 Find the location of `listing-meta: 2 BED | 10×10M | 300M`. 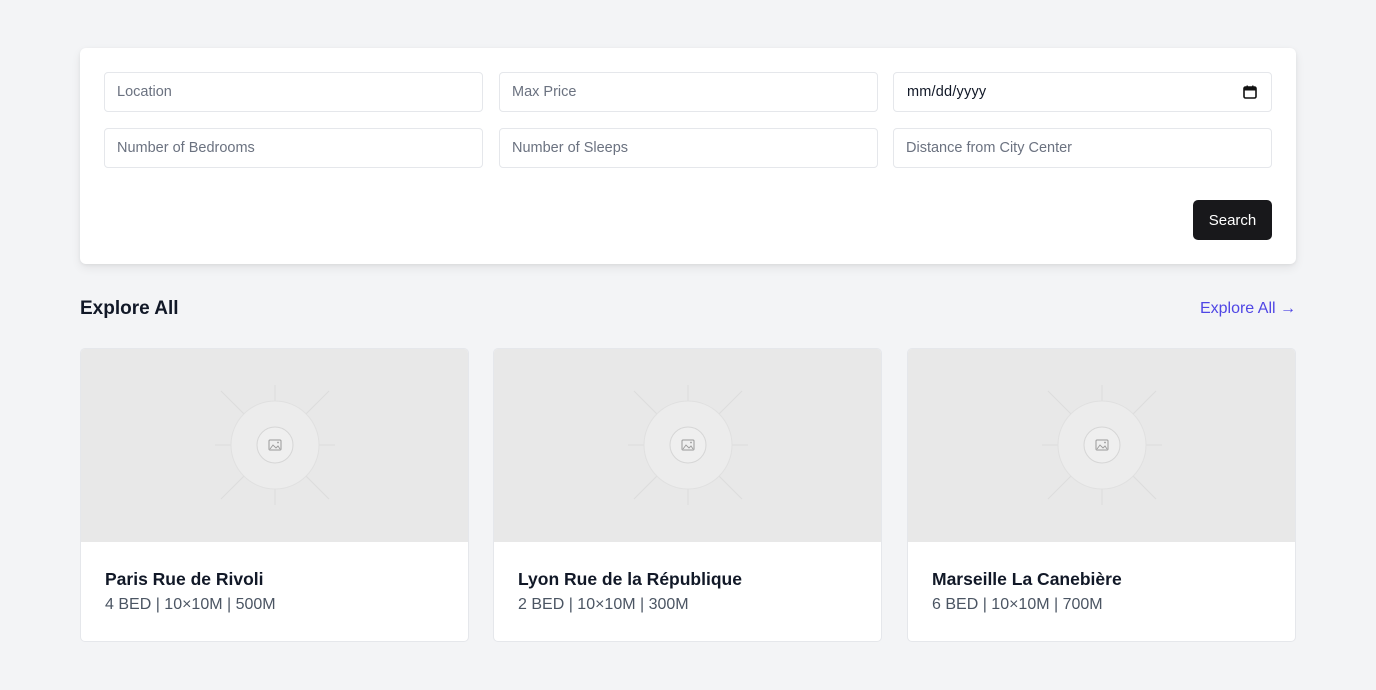

listing-meta: 2 BED | 10×10M | 300M is located at coordinates (603, 604).